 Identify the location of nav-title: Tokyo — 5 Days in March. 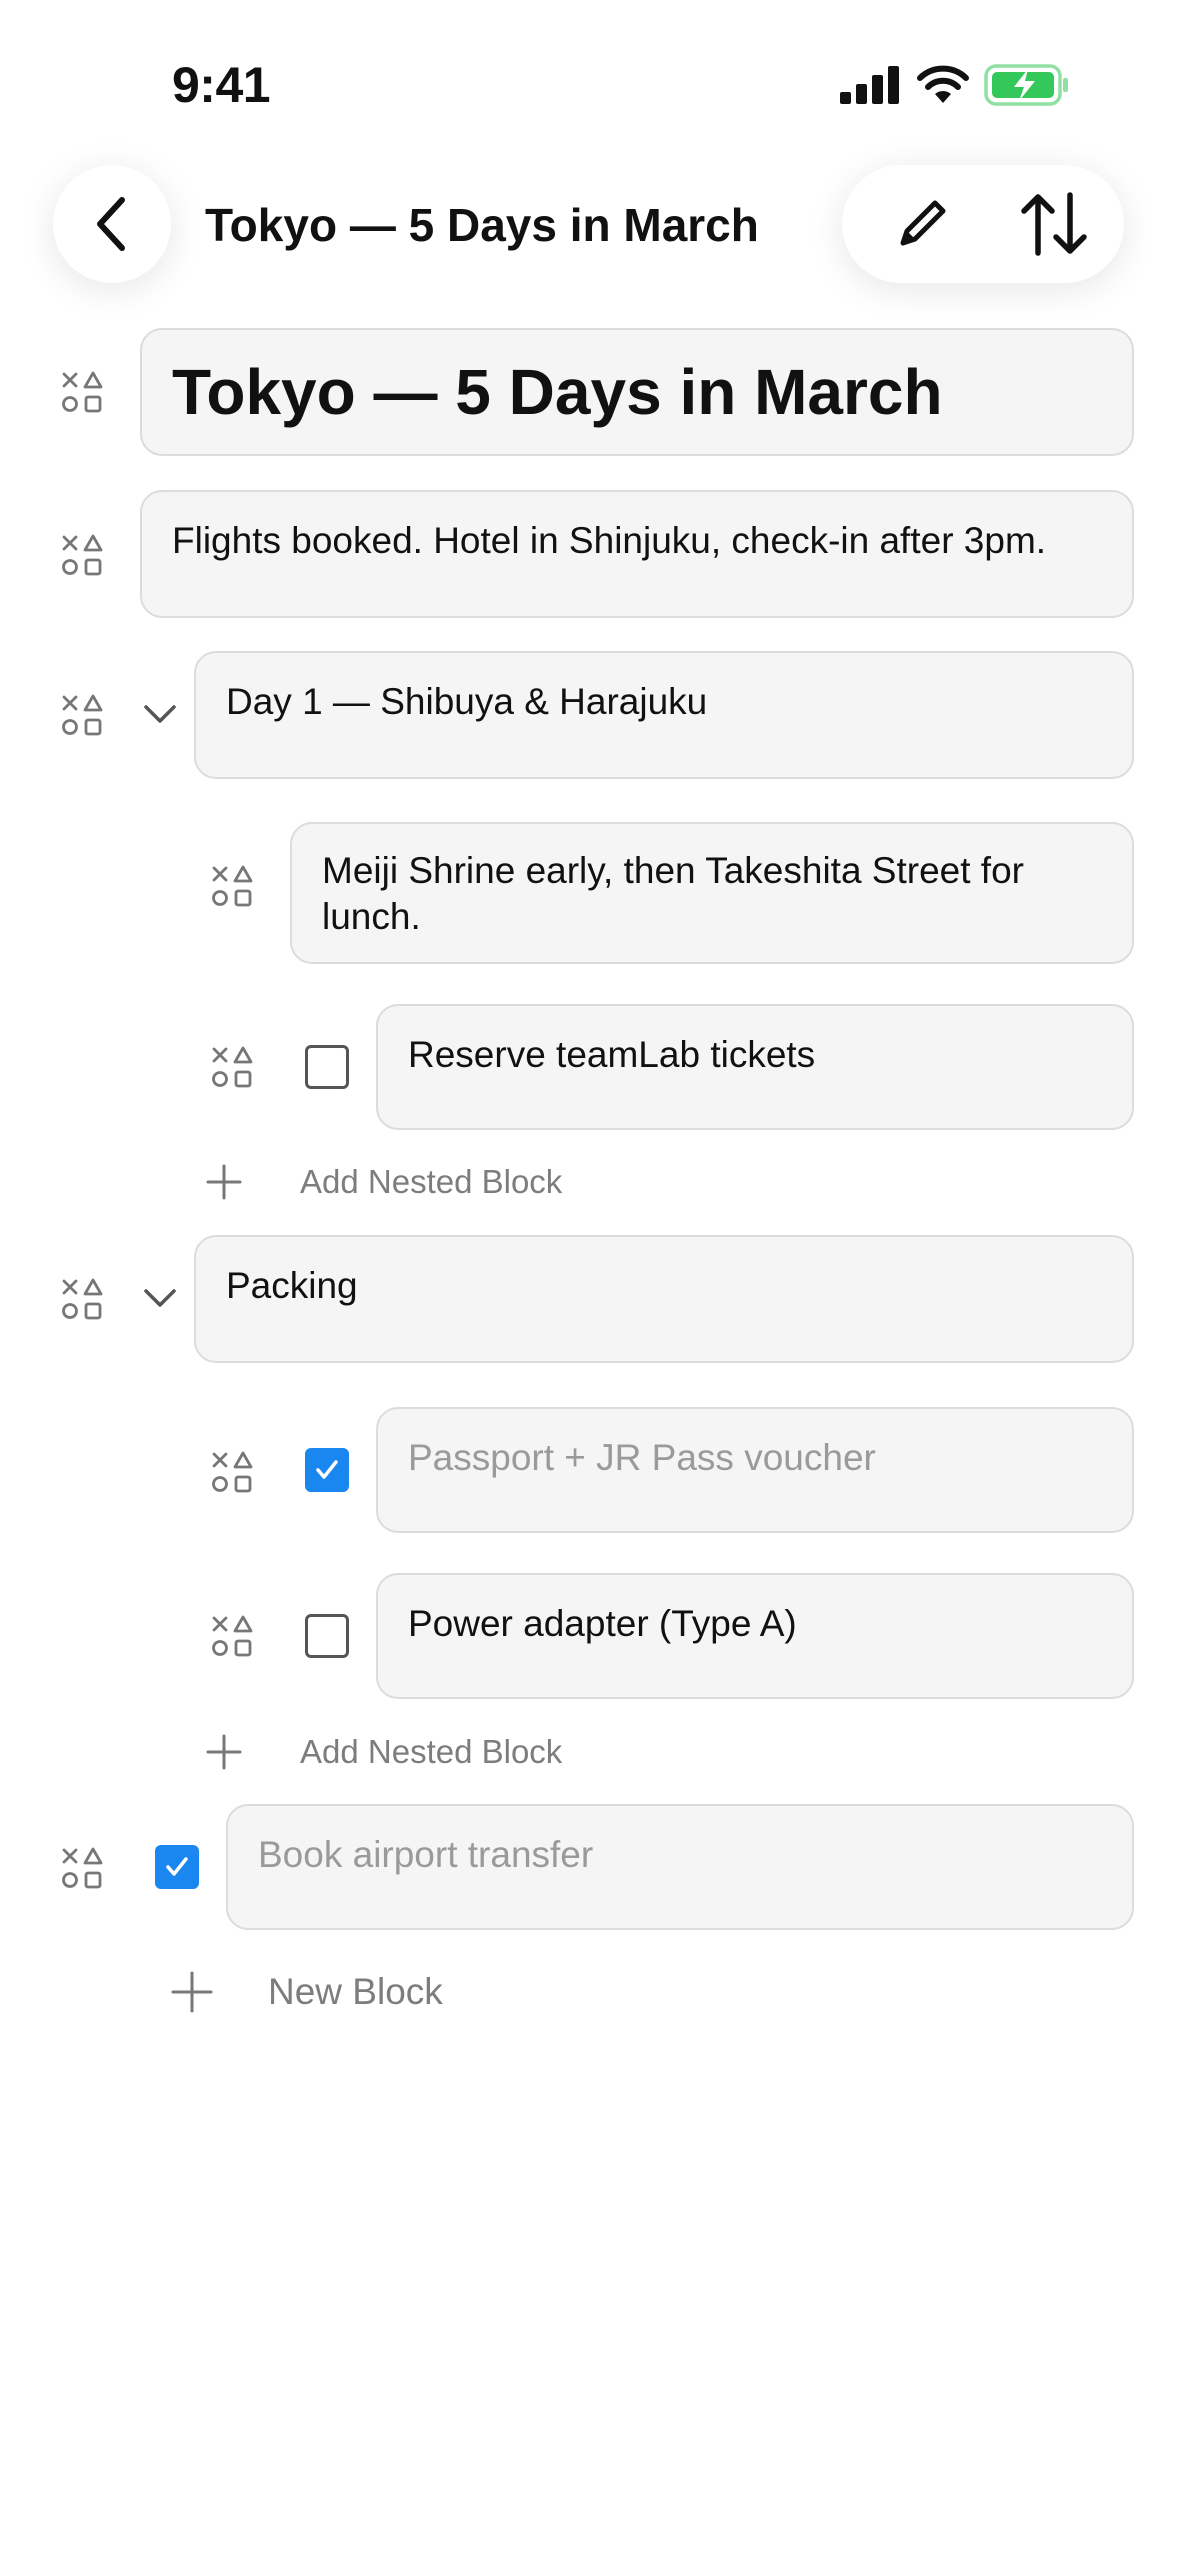
(482, 225).